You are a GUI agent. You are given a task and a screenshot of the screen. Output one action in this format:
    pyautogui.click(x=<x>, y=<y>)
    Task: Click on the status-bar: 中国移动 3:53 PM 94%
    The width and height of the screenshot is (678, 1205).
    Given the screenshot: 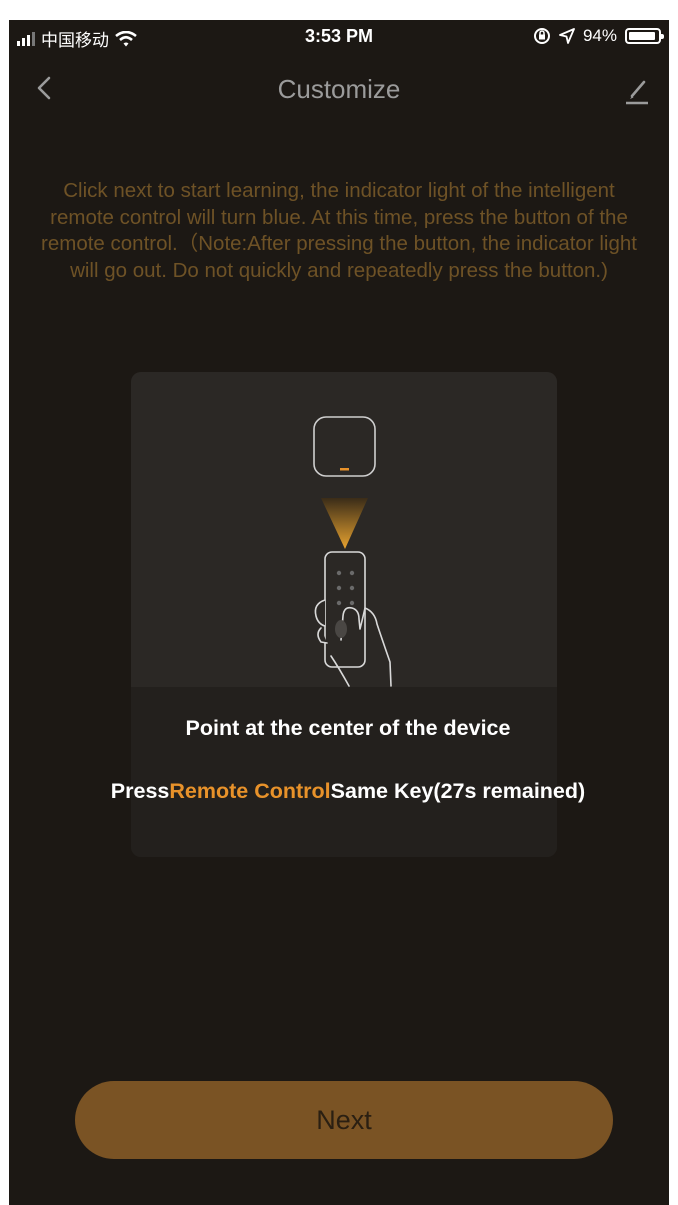 What is the action you would take?
    pyautogui.click(x=339, y=37)
    